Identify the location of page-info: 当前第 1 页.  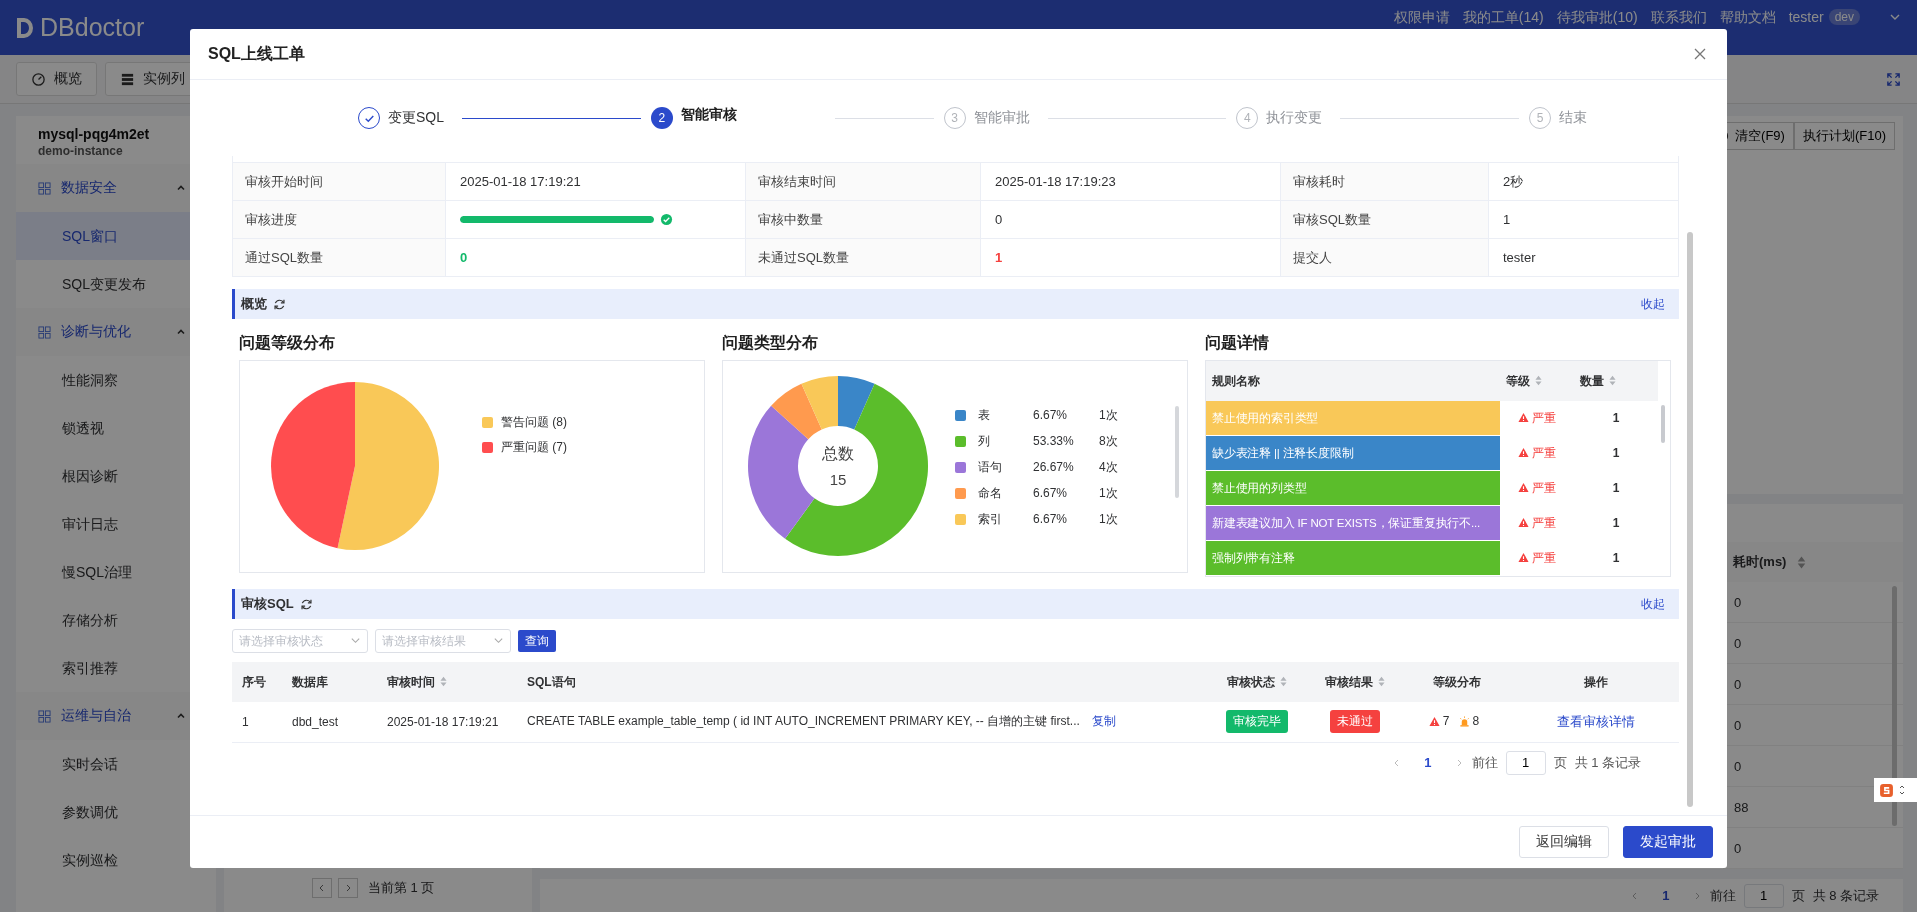
(401, 888).